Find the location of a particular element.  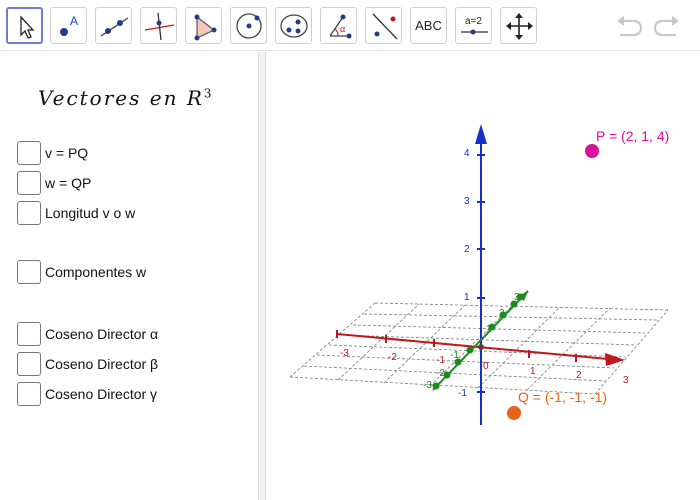

checkbox-label: Componentes w is located at coordinates (96, 272).